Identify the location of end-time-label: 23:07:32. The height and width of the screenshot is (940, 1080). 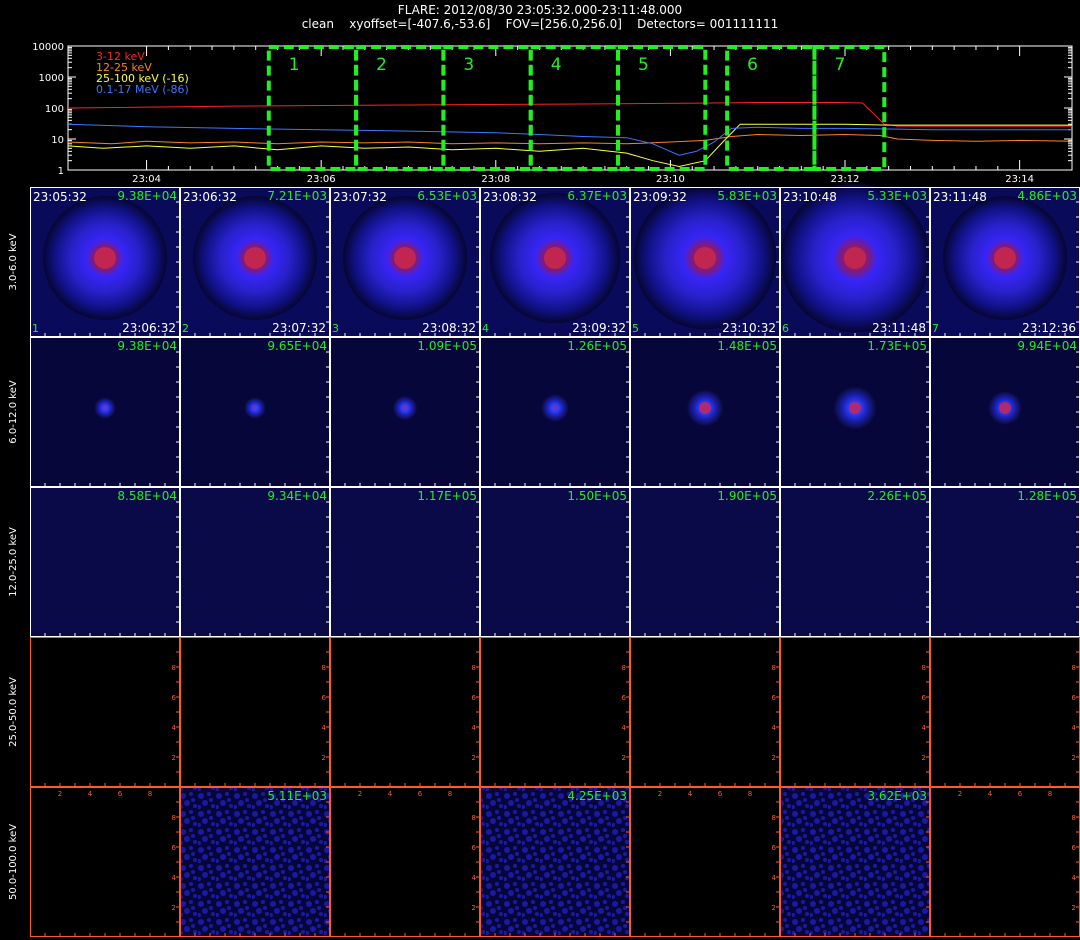
(299, 328).